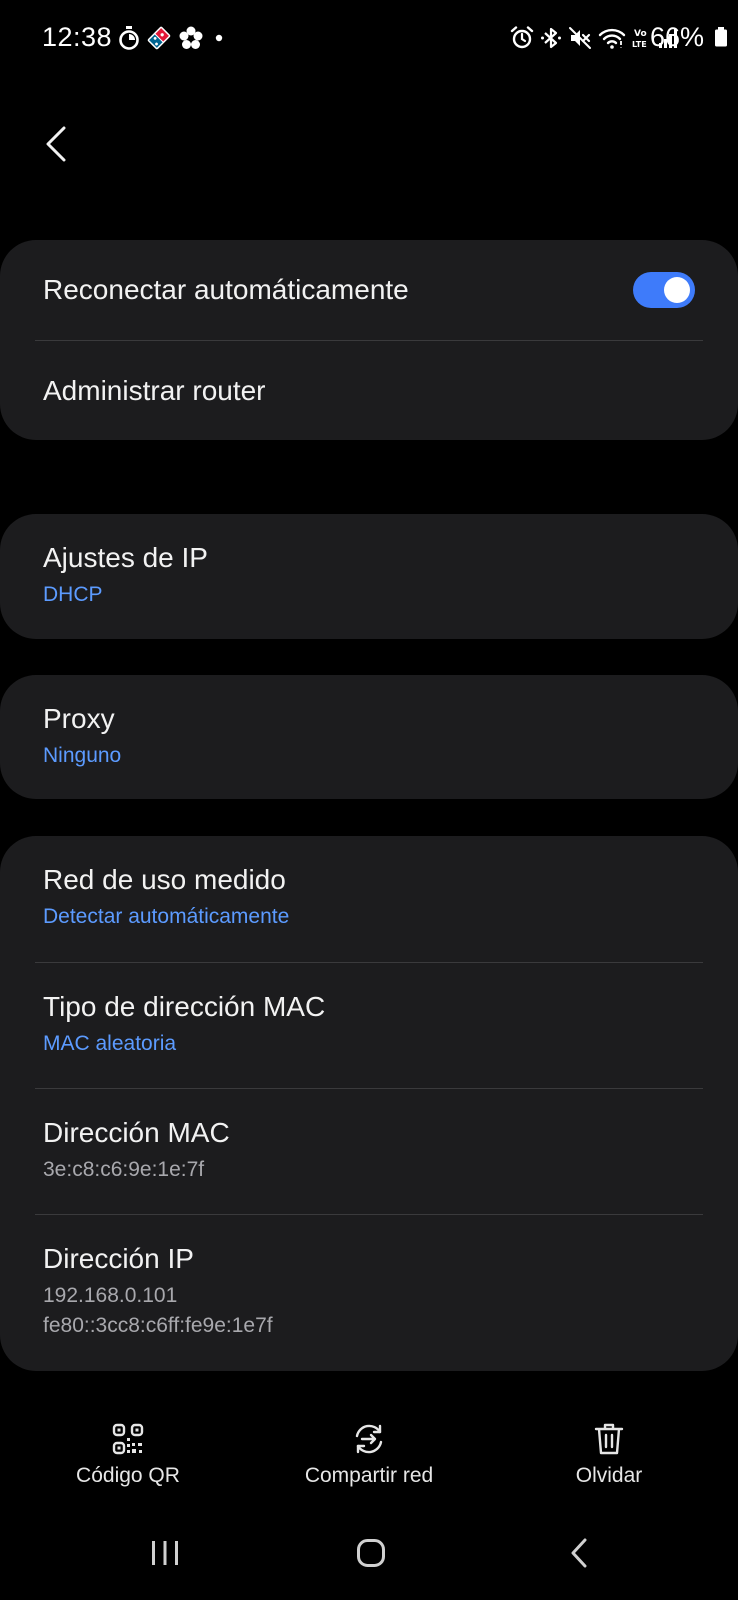 This screenshot has width=738, height=1600. I want to click on status-bar: 12:38 Vo LTE 66%, so click(369, 39).